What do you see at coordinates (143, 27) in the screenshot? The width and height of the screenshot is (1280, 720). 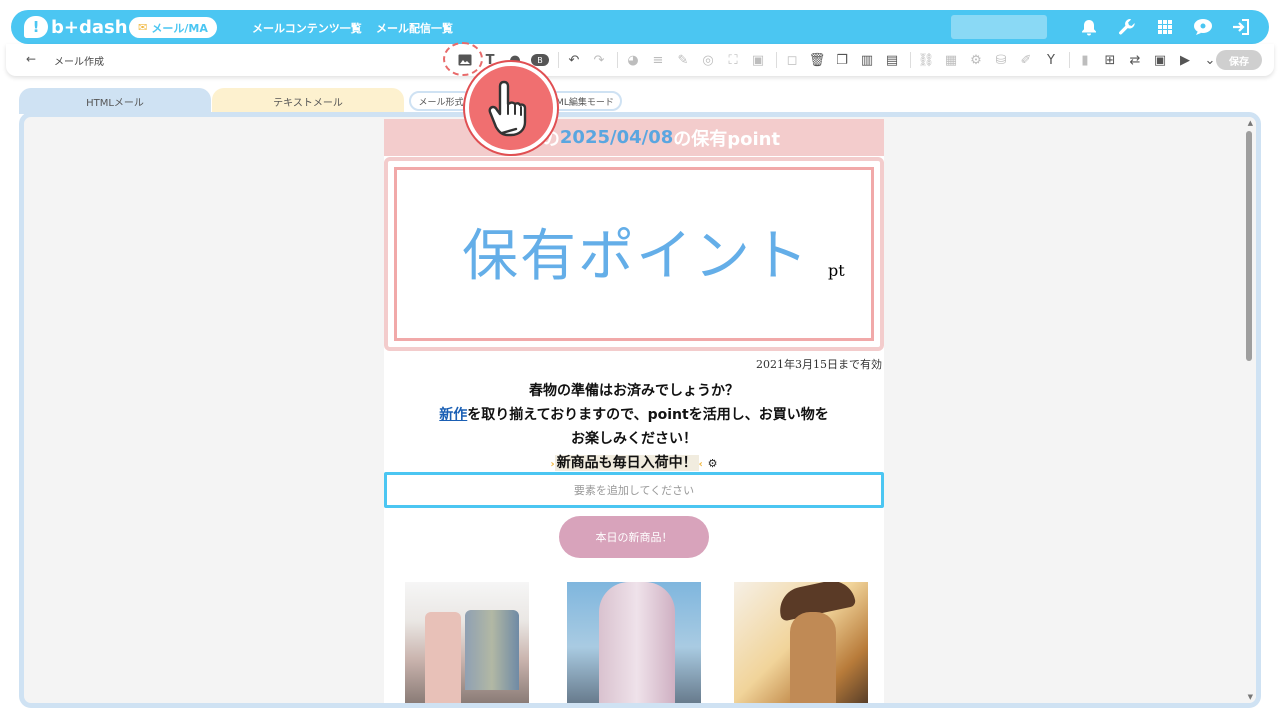 I see `envelope-icon: ✉` at bounding box center [143, 27].